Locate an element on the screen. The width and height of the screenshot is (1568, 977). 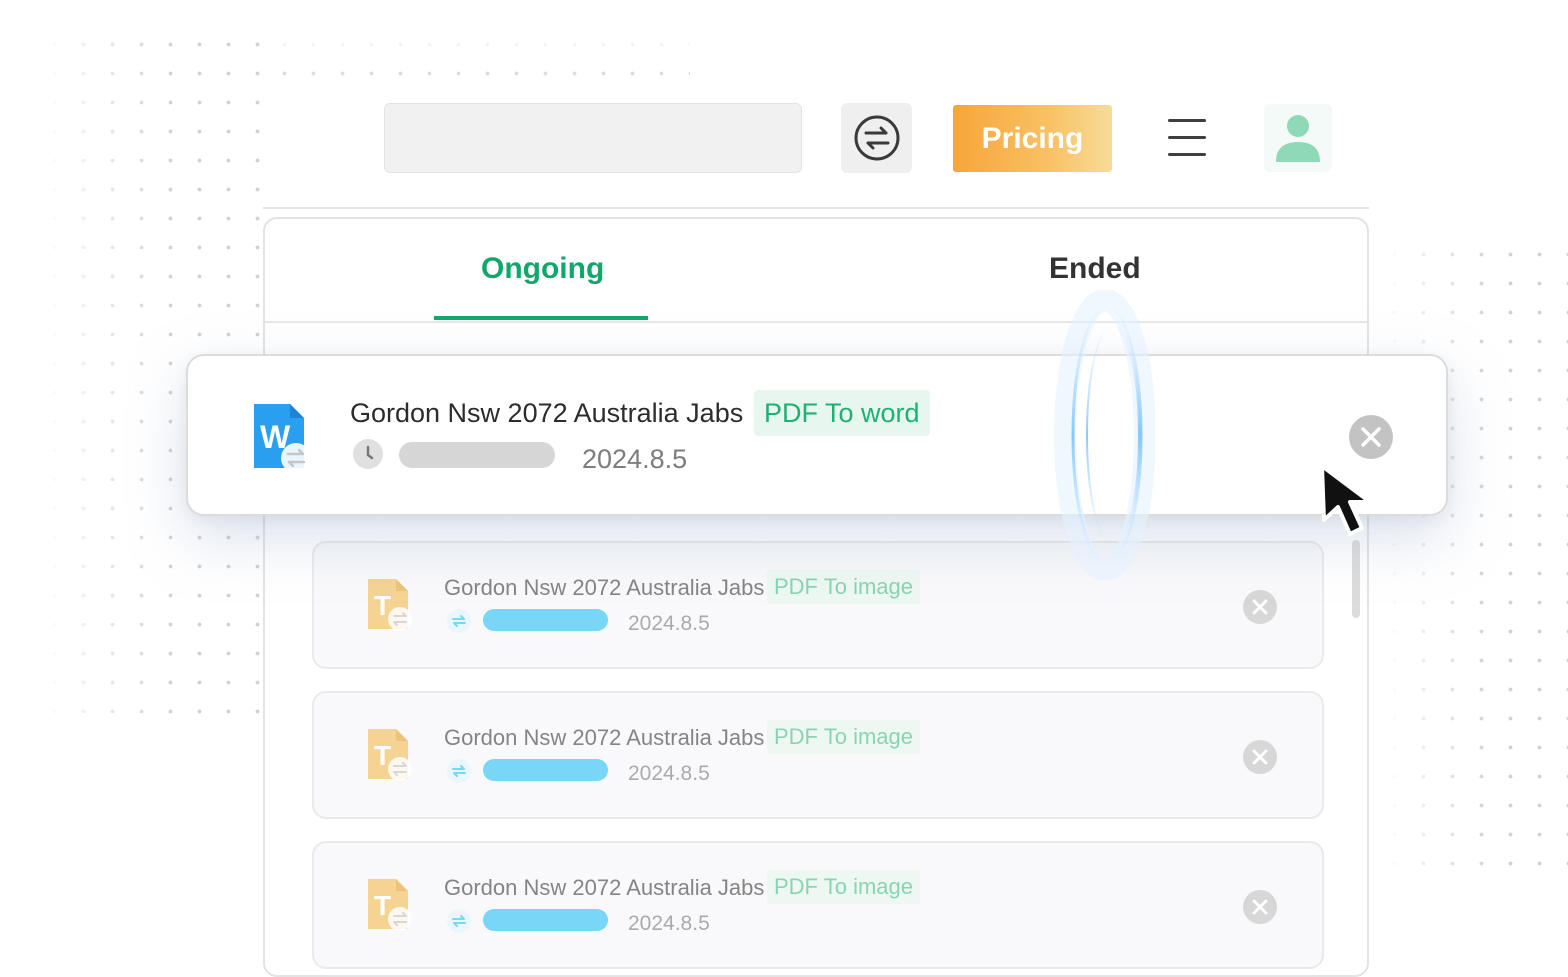
mouse-cursor-icon is located at coordinates (1346, 500).